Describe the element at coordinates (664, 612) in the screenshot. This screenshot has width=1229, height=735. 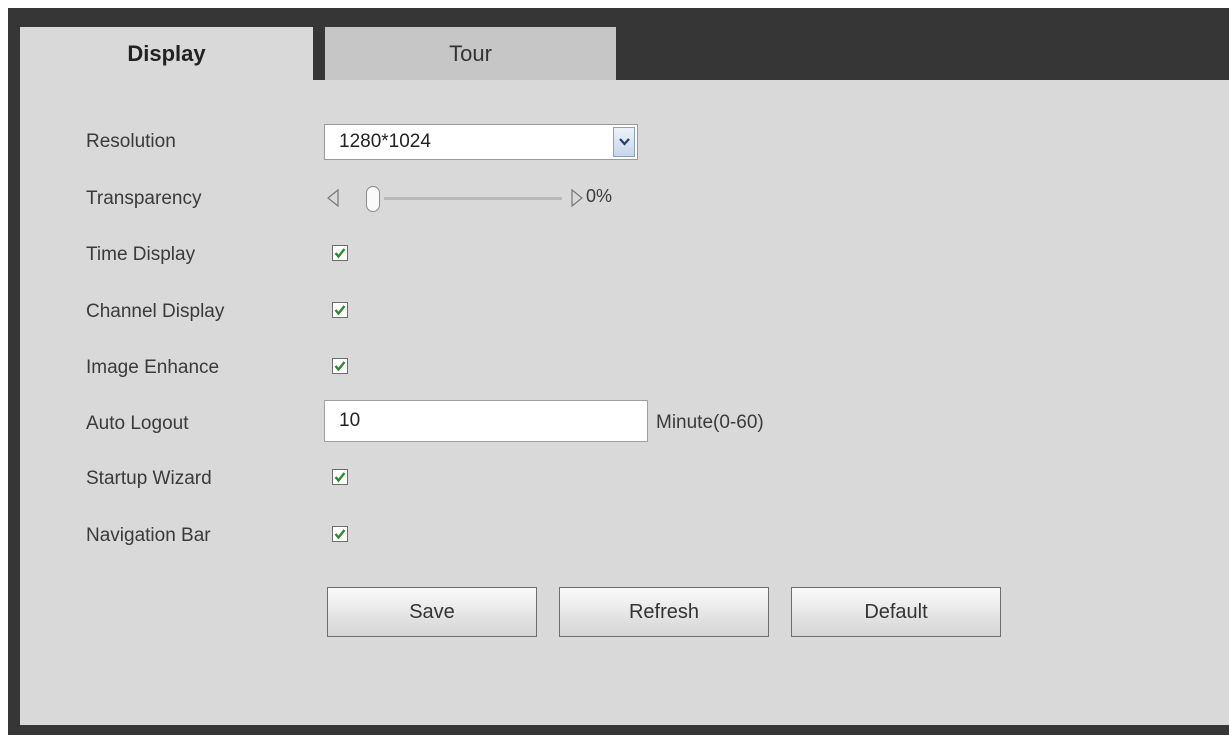
I see `refresh-button: Refresh` at that location.